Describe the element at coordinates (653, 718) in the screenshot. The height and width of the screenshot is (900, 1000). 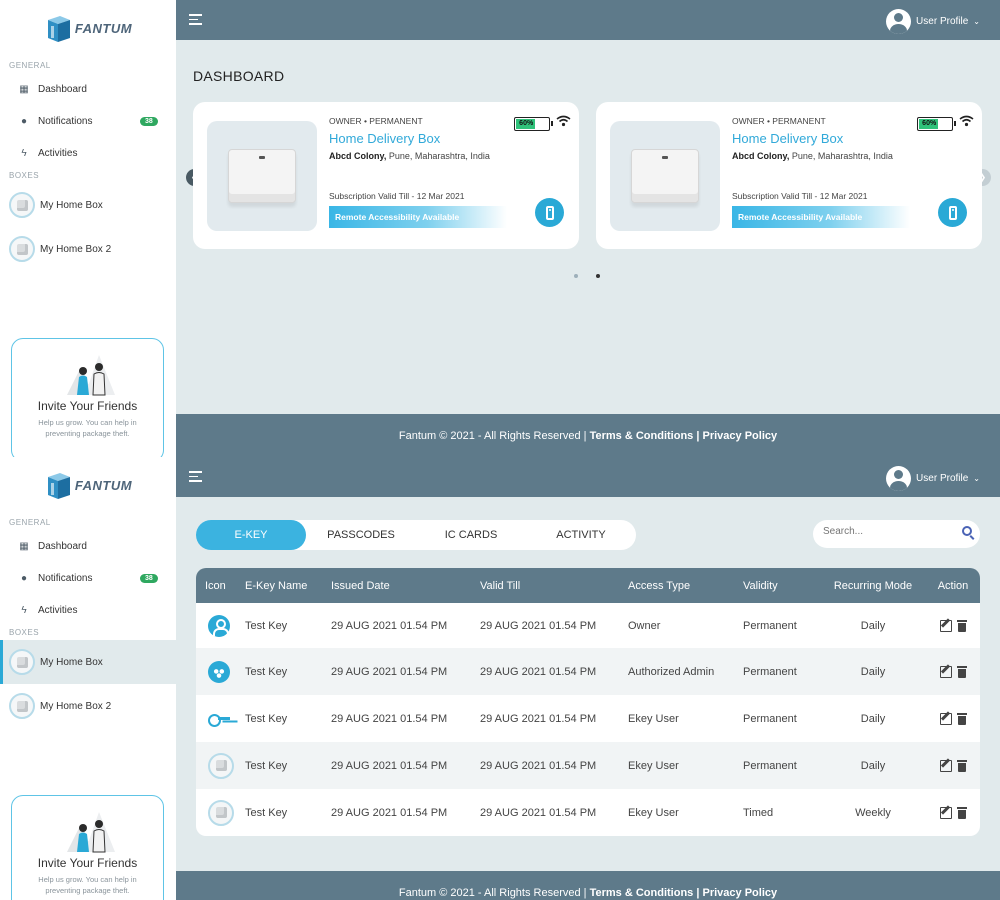
I see `cell-access-type: Ekey User` at that location.